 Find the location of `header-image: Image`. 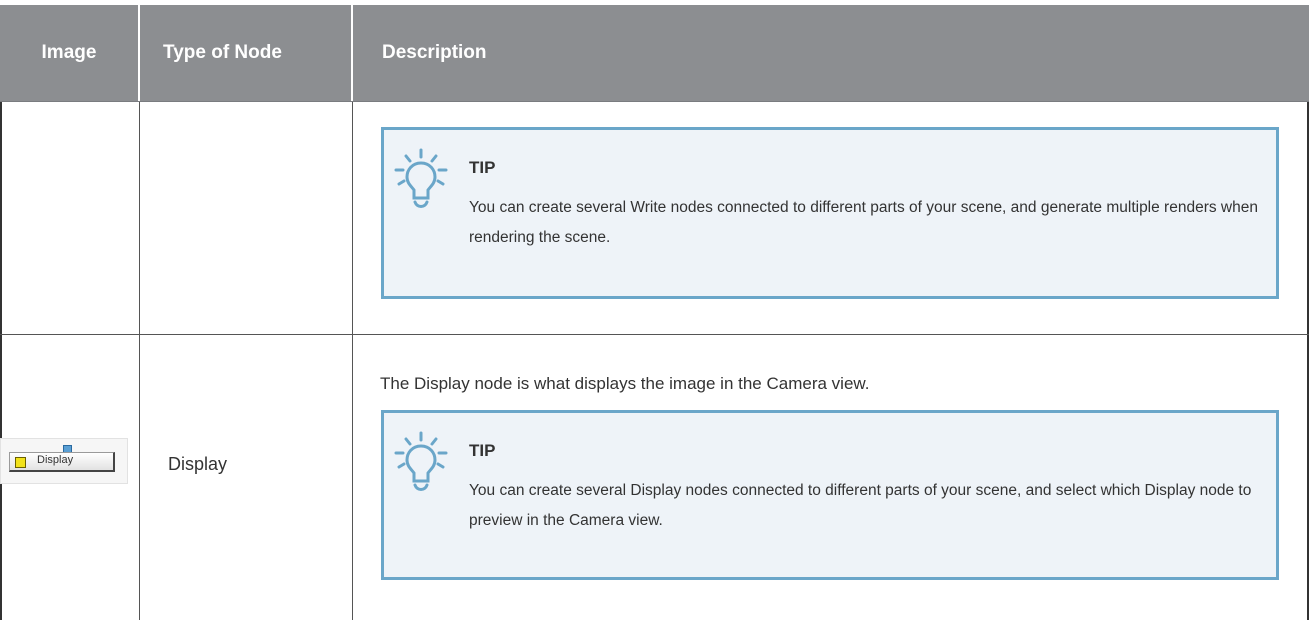

header-image: Image is located at coordinates (70, 53).